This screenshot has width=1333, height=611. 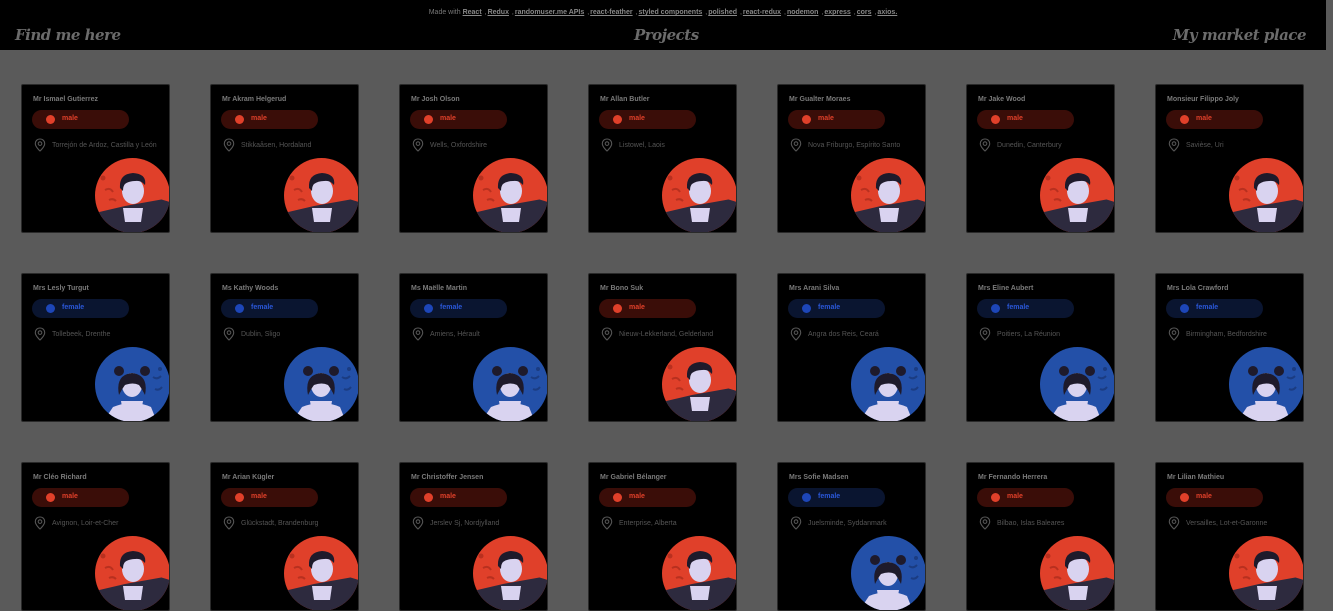 I want to click on made-with-label: Made with, so click(x=444, y=12).